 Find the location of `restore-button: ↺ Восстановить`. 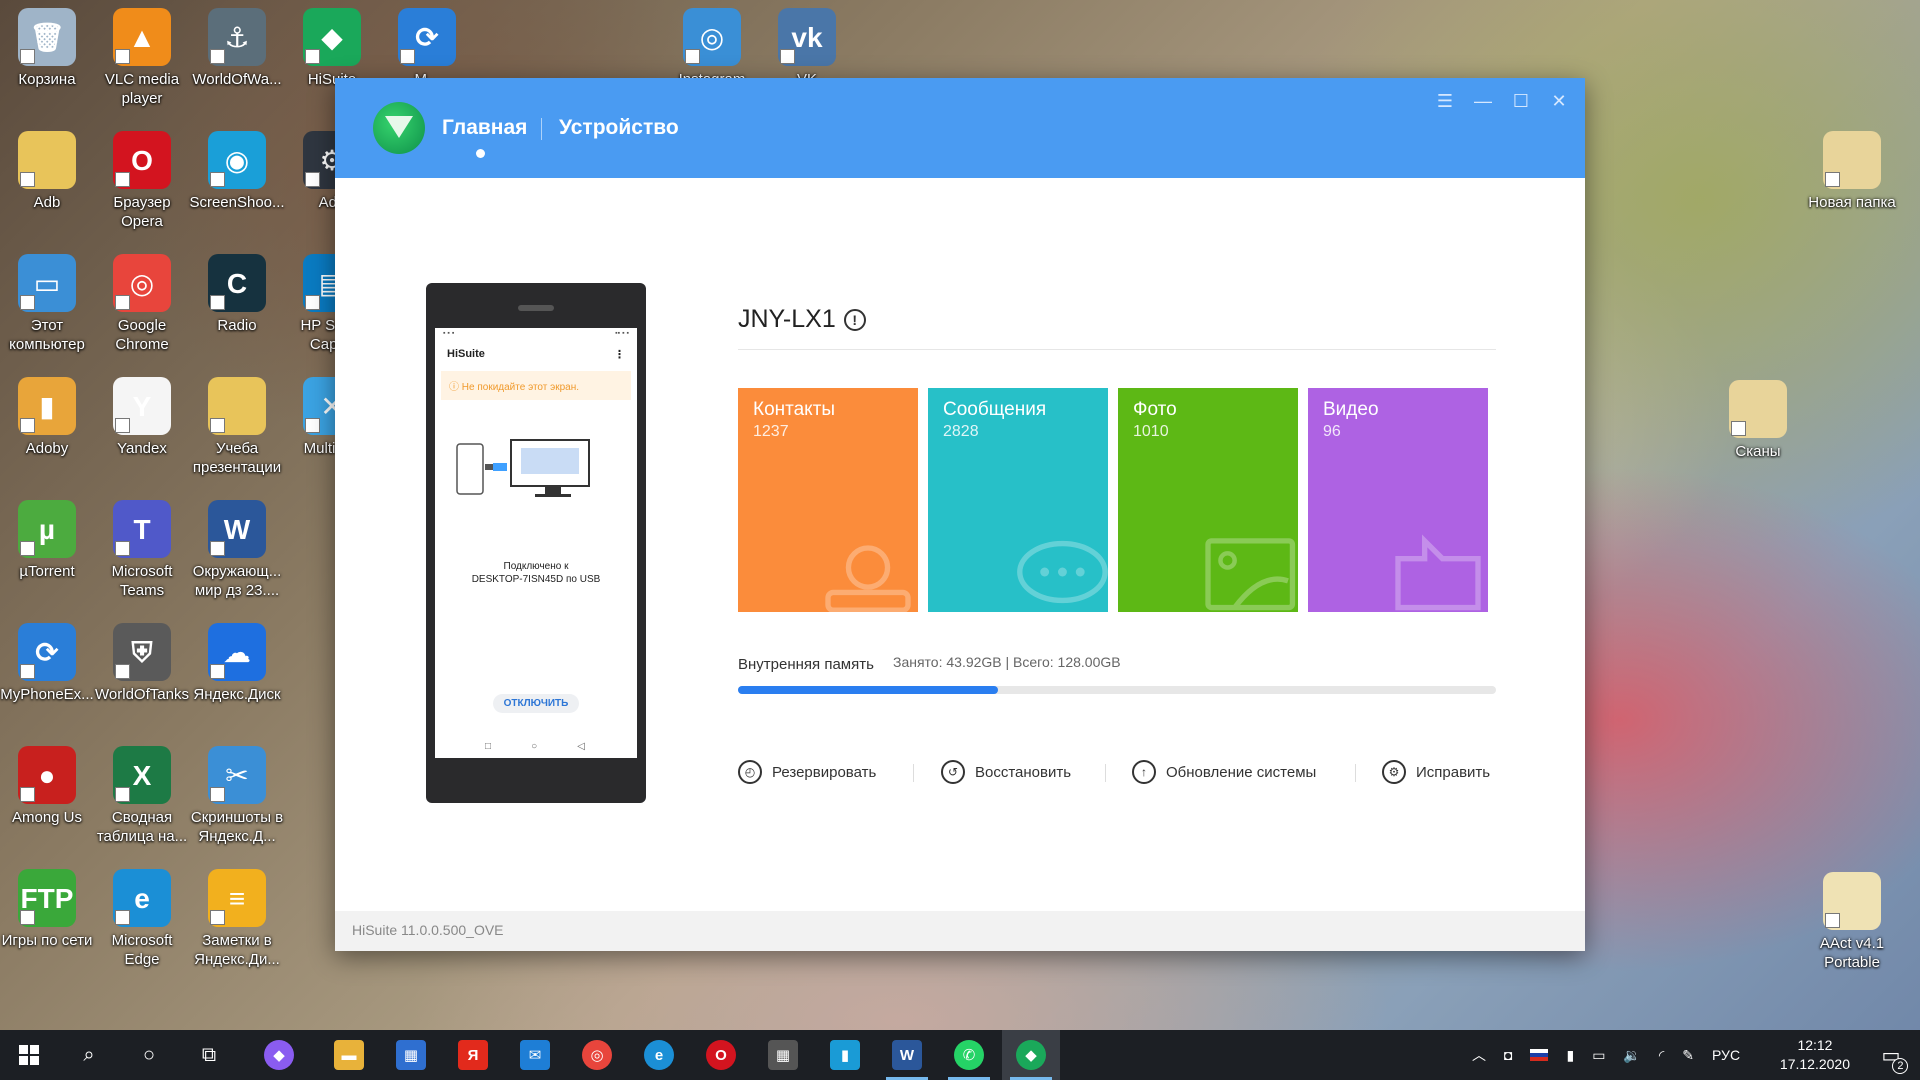

restore-button: ↺ Восстановить is located at coordinates (1006, 772).